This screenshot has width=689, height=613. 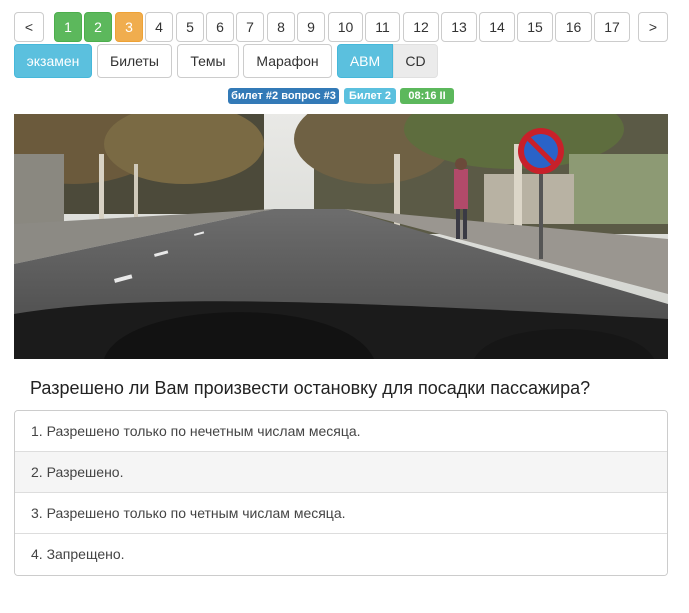 What do you see at coordinates (573, 27) in the screenshot?
I see `page-button-16: 16` at bounding box center [573, 27].